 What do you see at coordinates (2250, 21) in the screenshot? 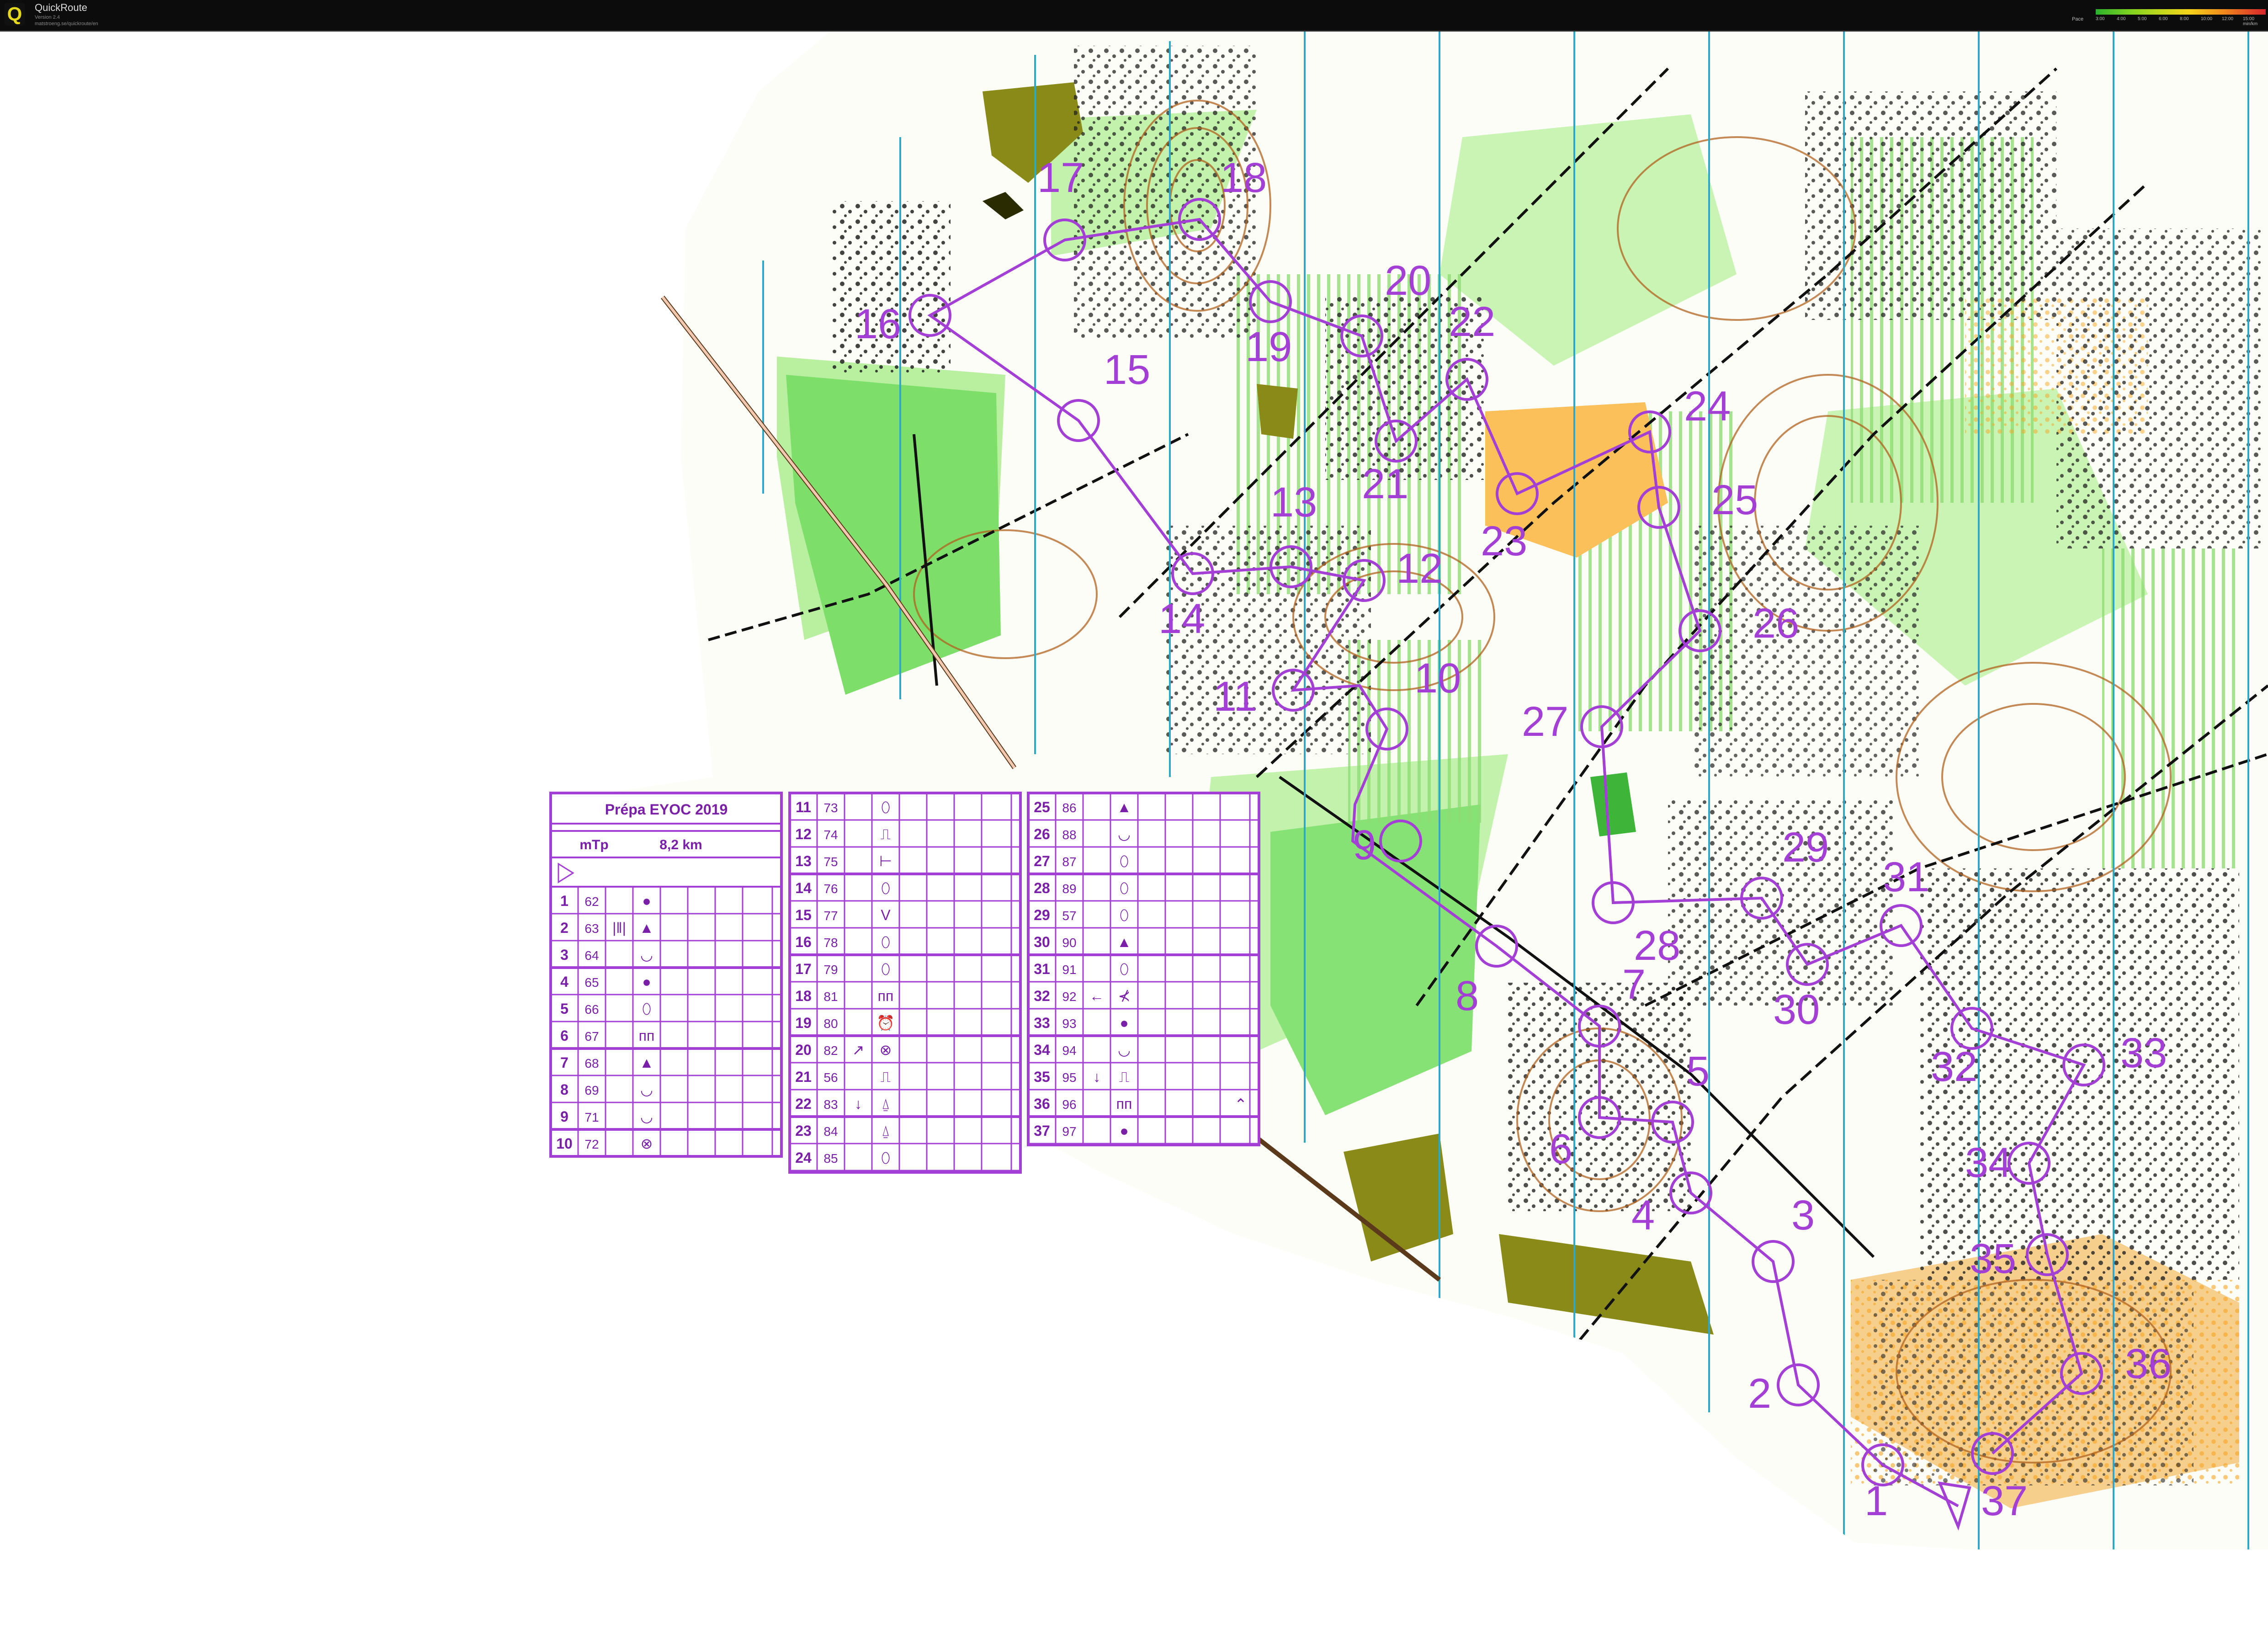
I see `pace-tick-label: 15:00 min/km` at bounding box center [2250, 21].